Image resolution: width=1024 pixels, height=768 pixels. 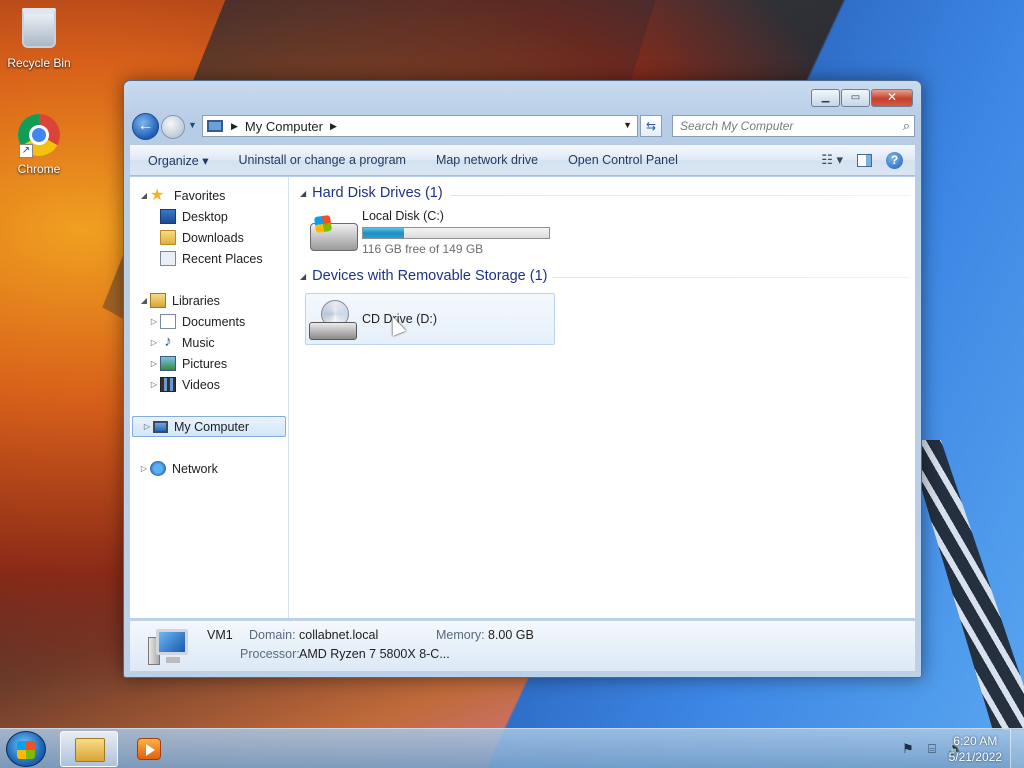 I want to click on folder-icon, so click(x=90, y=750).